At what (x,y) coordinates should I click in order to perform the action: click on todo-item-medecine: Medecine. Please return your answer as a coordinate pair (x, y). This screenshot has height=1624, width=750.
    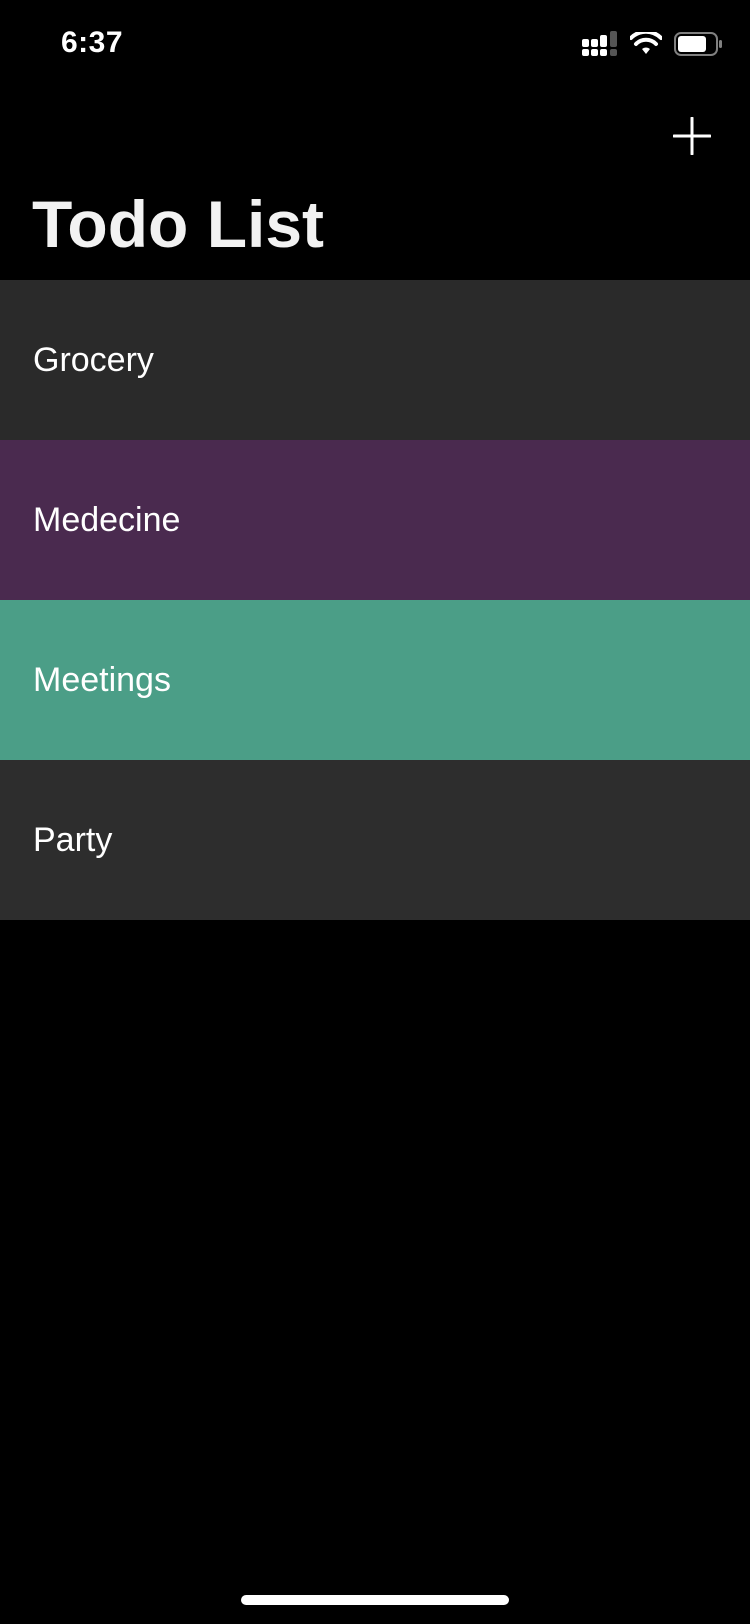
    Looking at the image, I should click on (375, 520).